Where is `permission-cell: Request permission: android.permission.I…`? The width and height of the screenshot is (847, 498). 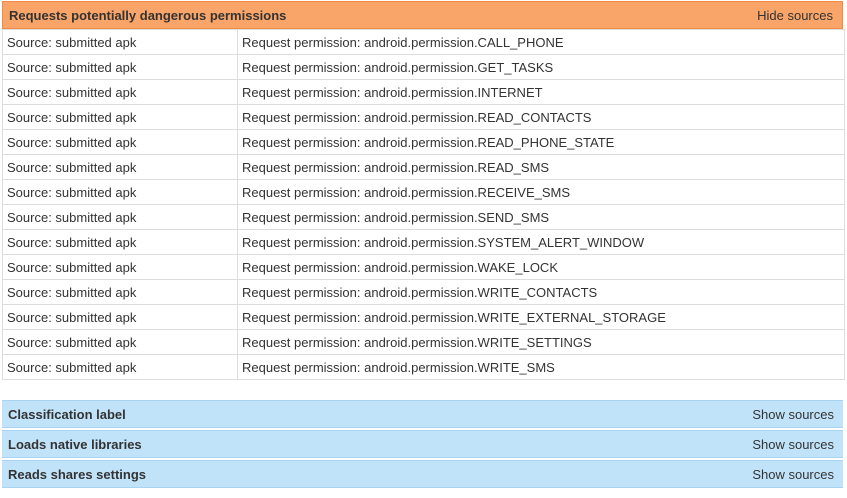 permission-cell: Request permission: android.permission.I… is located at coordinates (541, 92).